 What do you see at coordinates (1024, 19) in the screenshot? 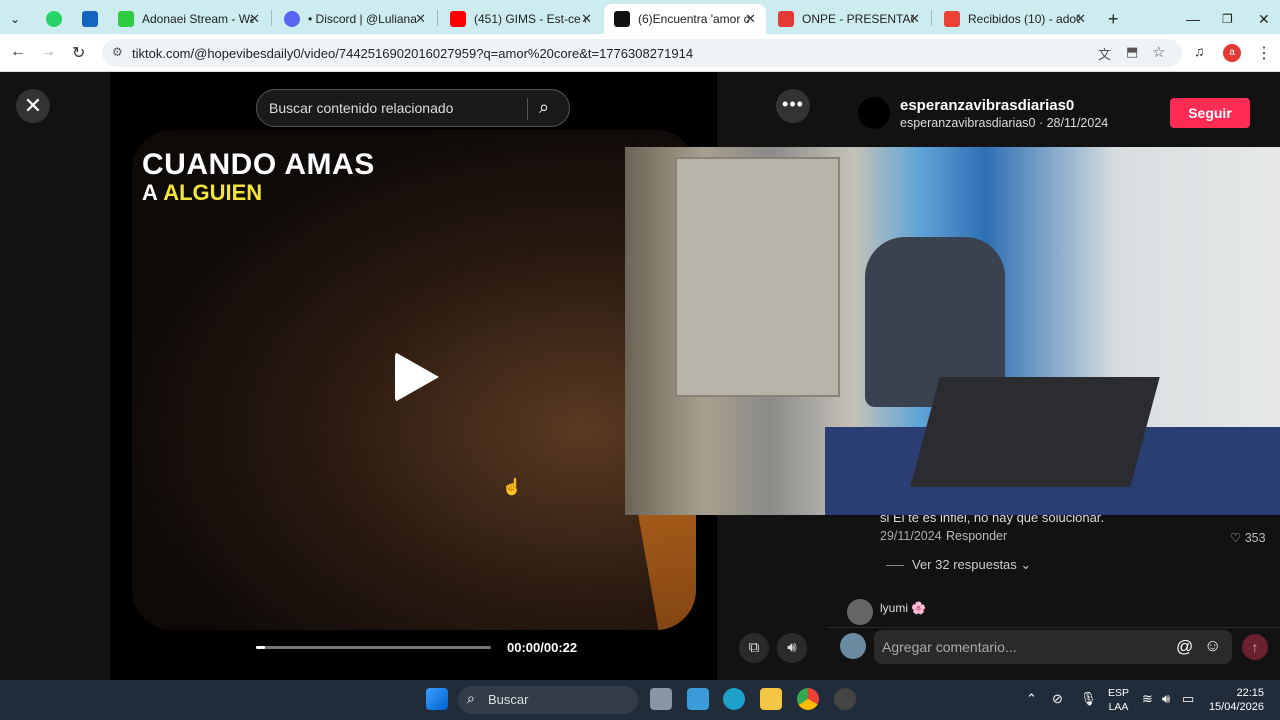
I see `tab-title: Recibidos (10) - ado01` at bounding box center [1024, 19].